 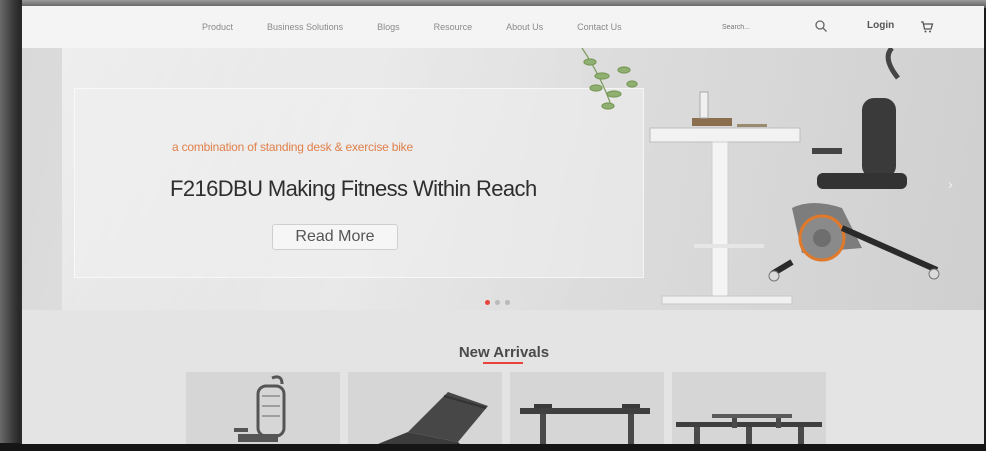 I want to click on product-card-recliner, so click(x=425, y=408).